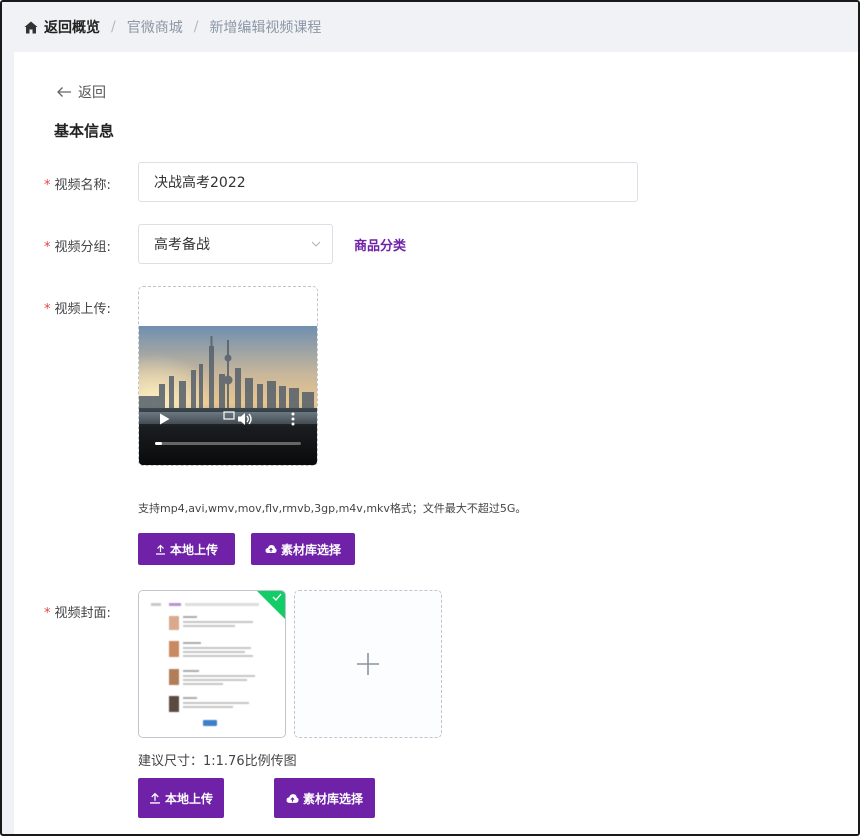 The width and height of the screenshot is (860, 836). Describe the element at coordinates (82, 247) in the screenshot. I see `video-group-label-text: 视频分组:` at that location.